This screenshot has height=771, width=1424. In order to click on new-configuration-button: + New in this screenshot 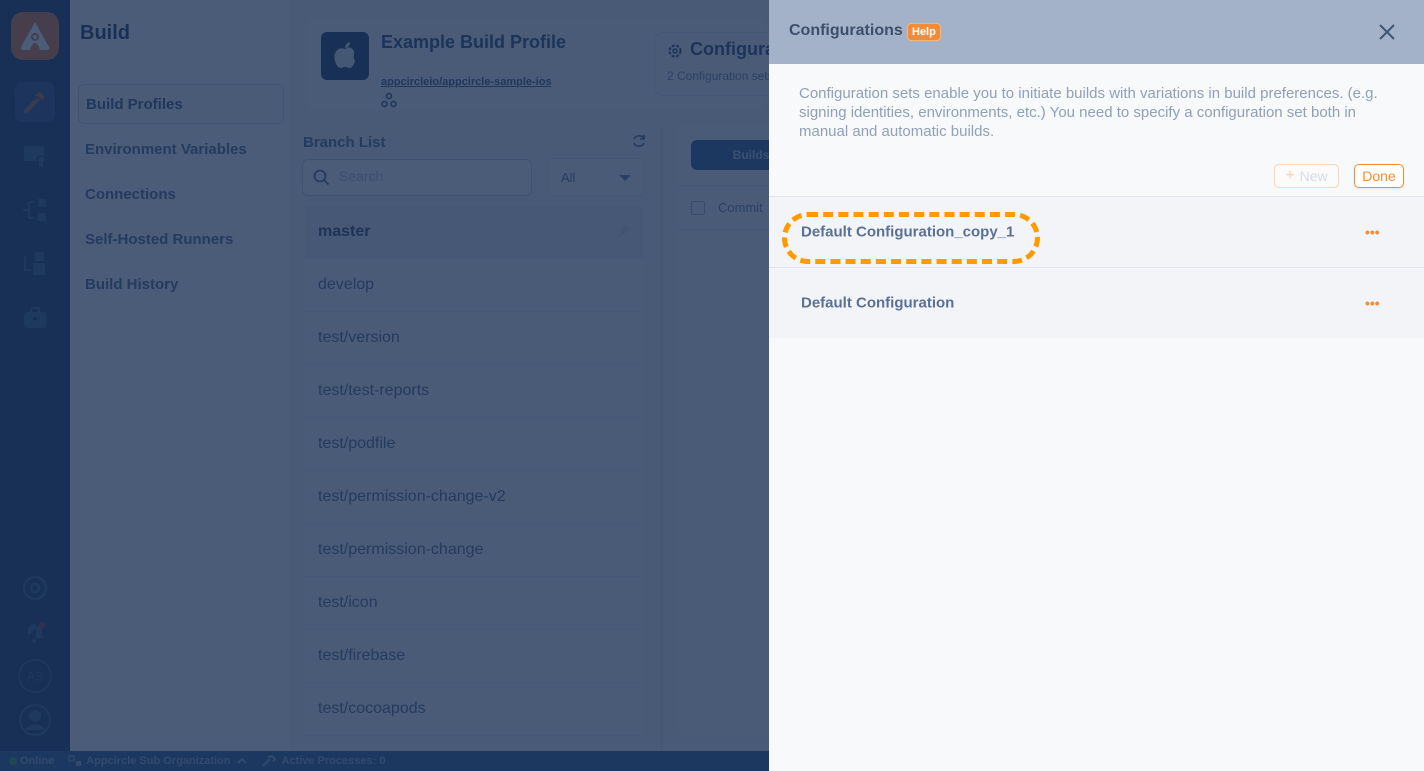, I will do `click(1306, 176)`.